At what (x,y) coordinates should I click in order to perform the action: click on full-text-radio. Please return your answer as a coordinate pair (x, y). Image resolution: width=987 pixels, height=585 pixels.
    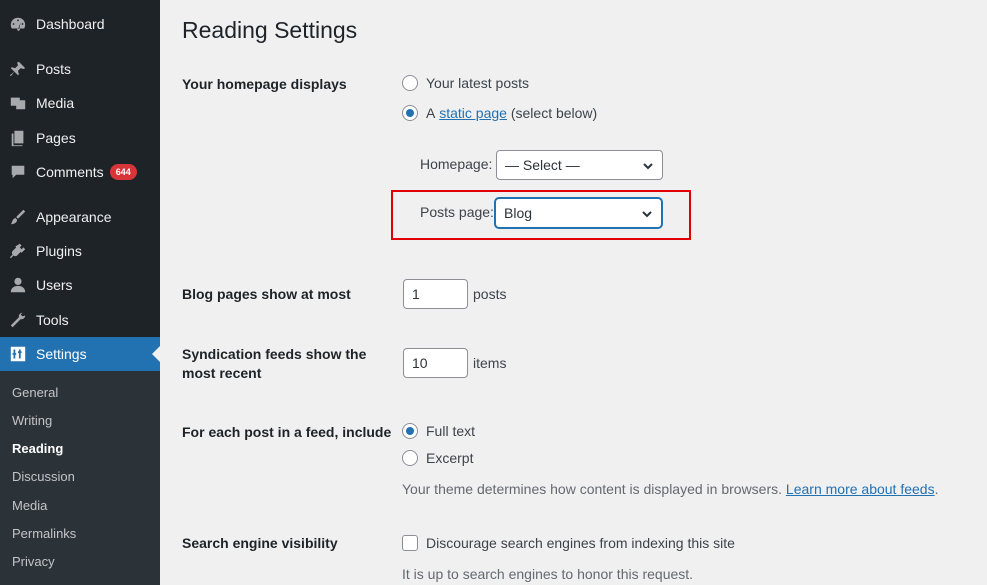
    Looking at the image, I should click on (410, 431).